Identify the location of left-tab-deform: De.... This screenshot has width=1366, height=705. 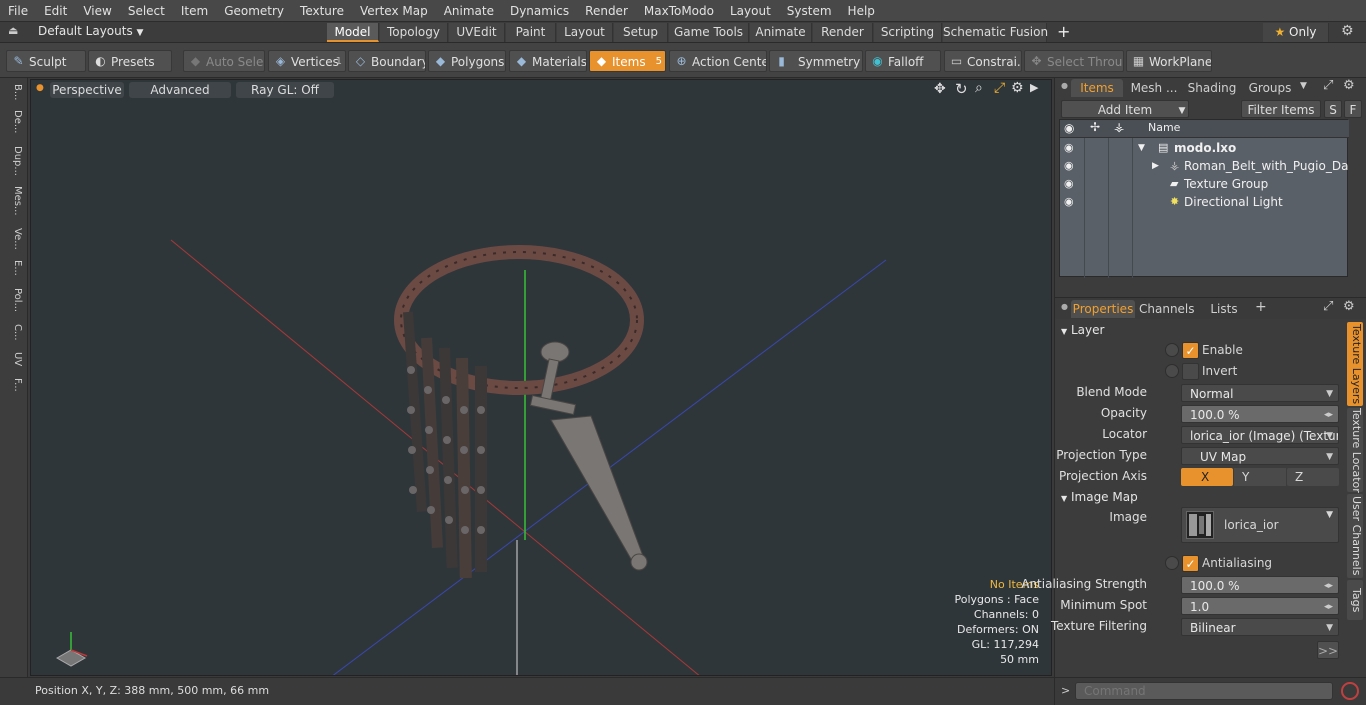
(13, 121).